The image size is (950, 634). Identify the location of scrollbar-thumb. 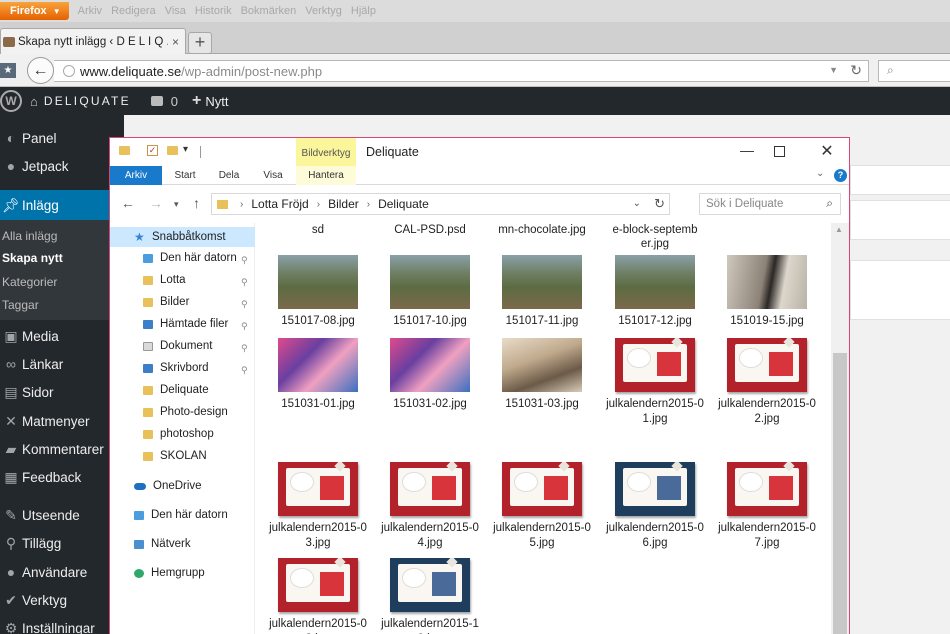
(840, 493).